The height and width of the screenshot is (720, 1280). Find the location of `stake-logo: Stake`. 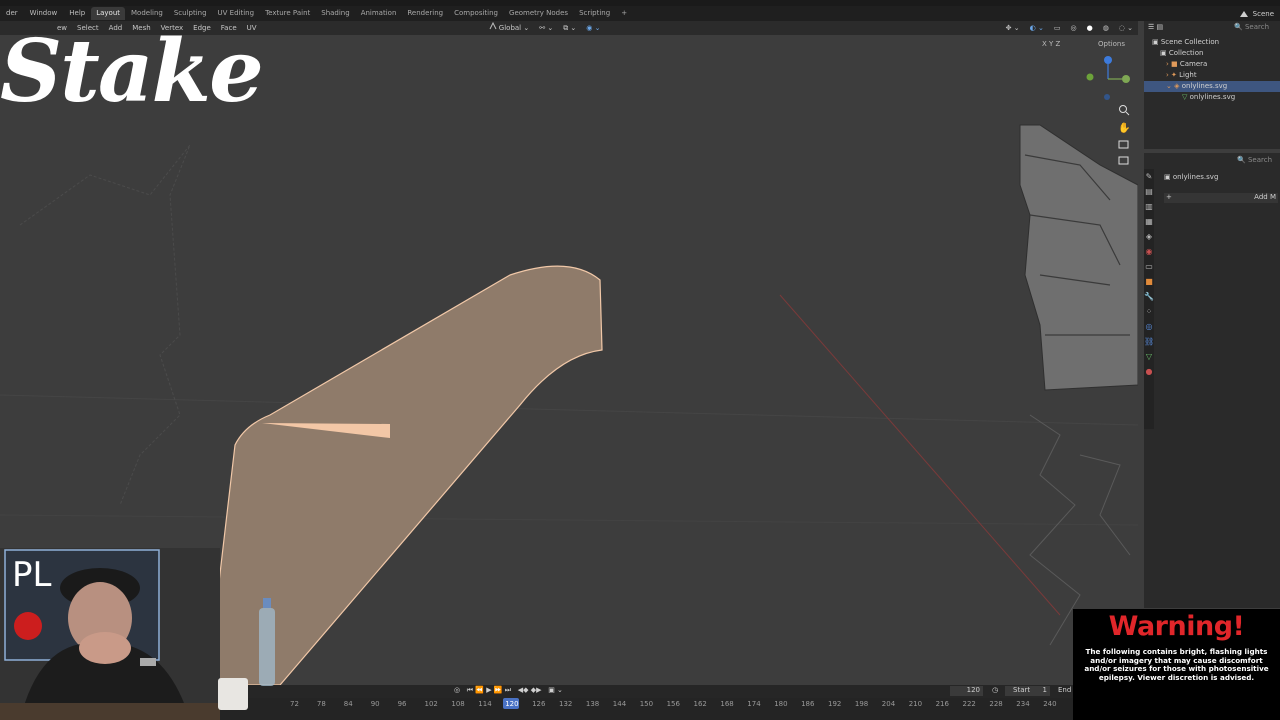

stake-logo: Stake is located at coordinates (132, 71).